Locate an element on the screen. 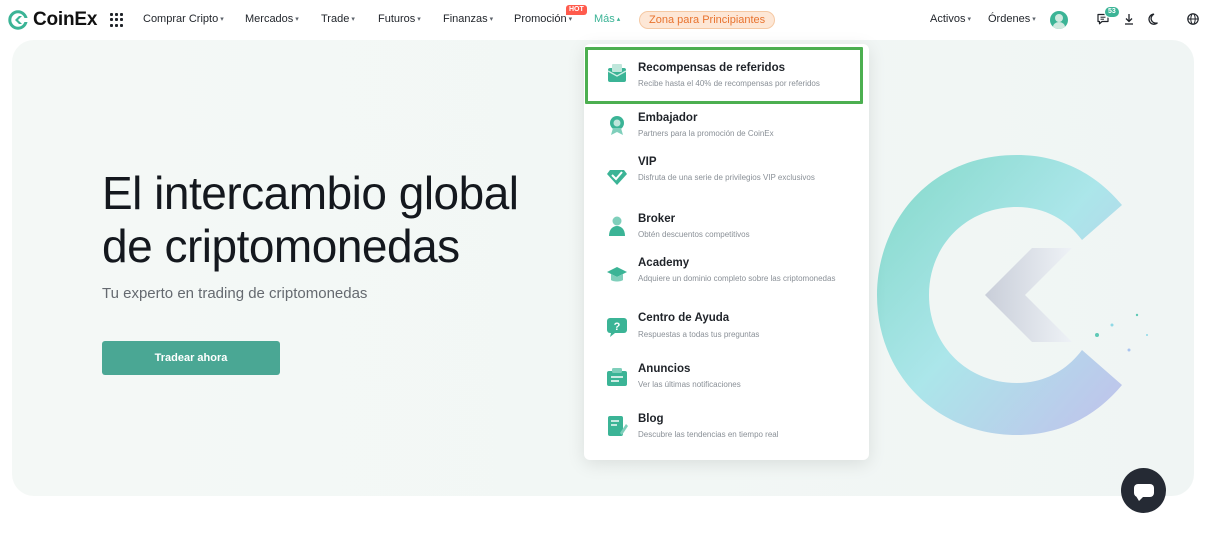  menu-item-title: Centro de Ayuda is located at coordinates (684, 318).